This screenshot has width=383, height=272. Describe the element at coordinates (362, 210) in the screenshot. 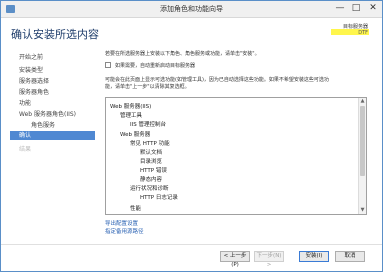

I see `scroll-down-icon: ▼` at that location.